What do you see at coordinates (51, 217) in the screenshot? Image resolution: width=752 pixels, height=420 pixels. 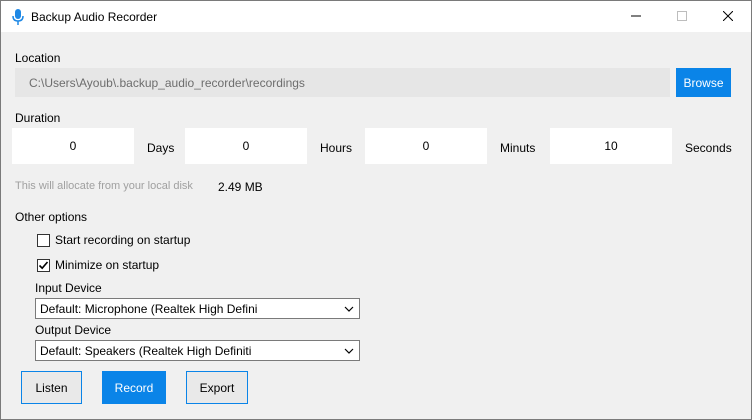 I see `other-options-label: Other options` at bounding box center [51, 217].